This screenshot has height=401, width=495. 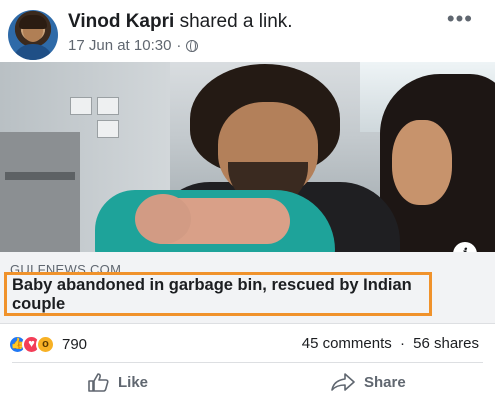 I want to click on like-label: Like, so click(x=133, y=382).